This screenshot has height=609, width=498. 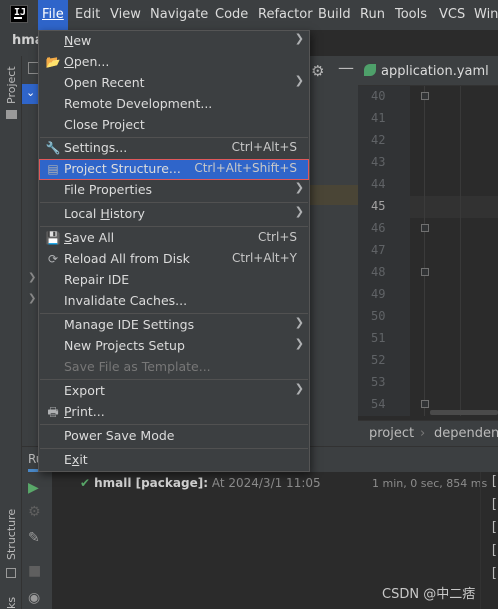 I want to click on menu-item-shortcut: Ctrl+Alt+S, so click(x=264, y=147).